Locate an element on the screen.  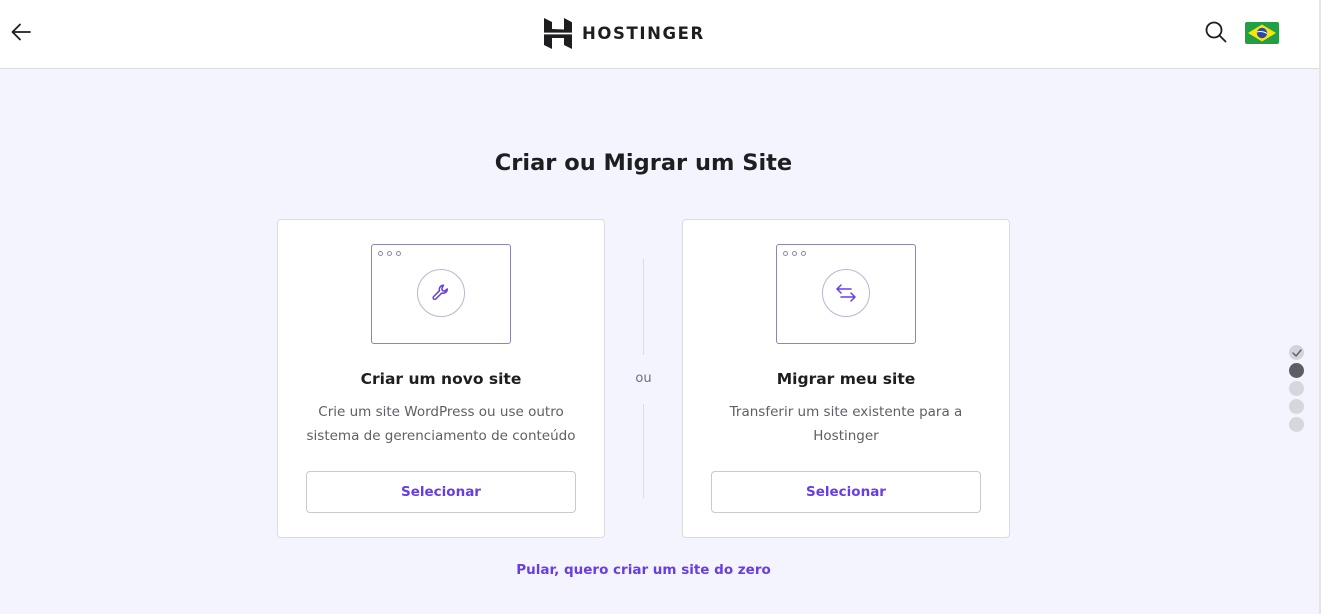
select-migrate-site-button: Selecionar is located at coordinates (846, 492).